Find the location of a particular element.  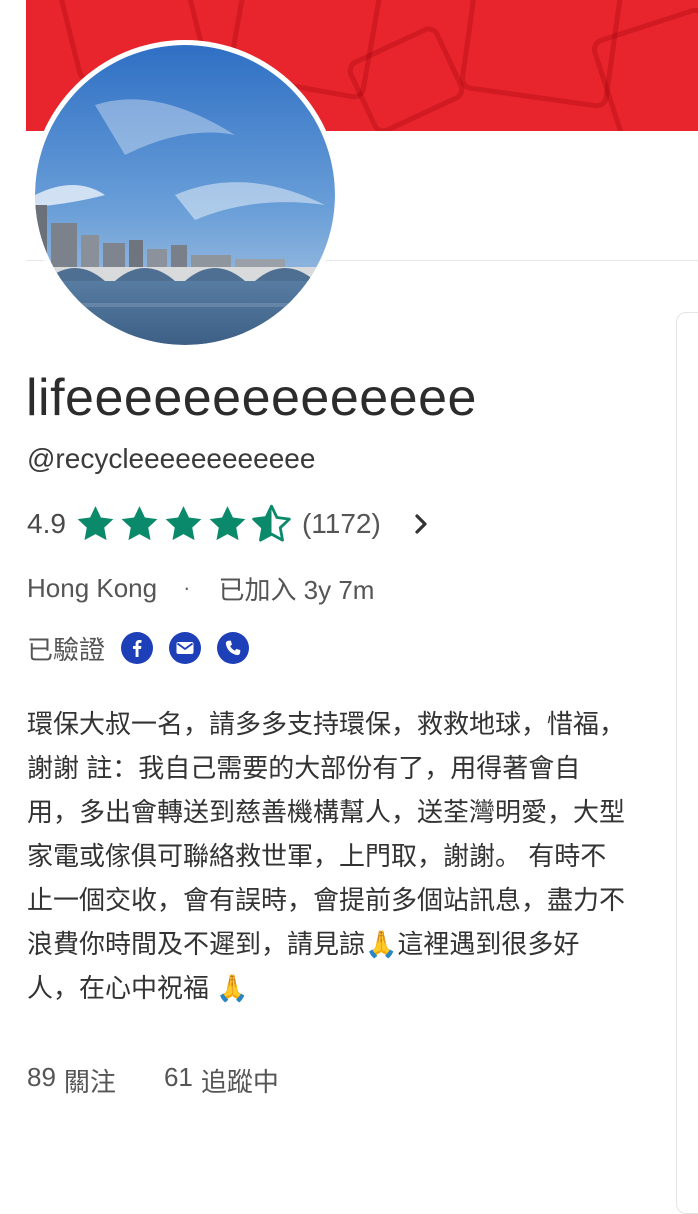

email-icon is located at coordinates (185, 648).